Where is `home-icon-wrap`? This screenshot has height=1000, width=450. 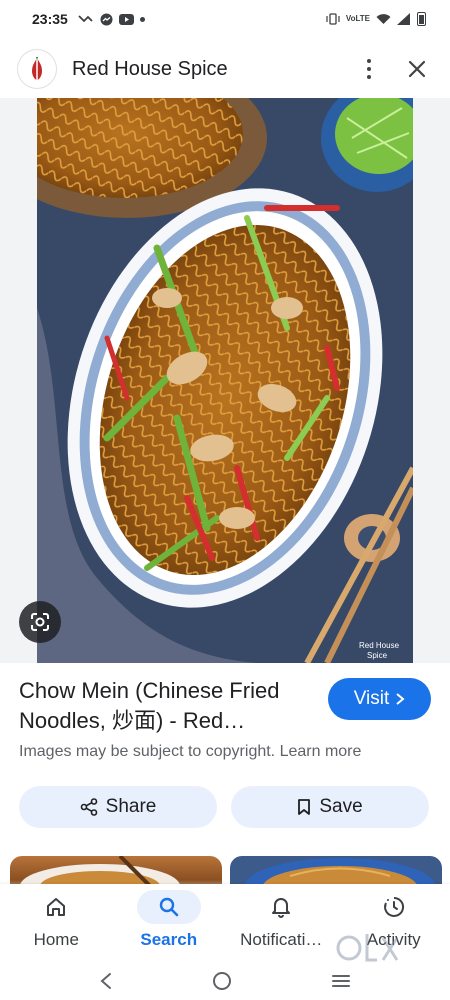 home-icon-wrap is located at coordinates (56, 907).